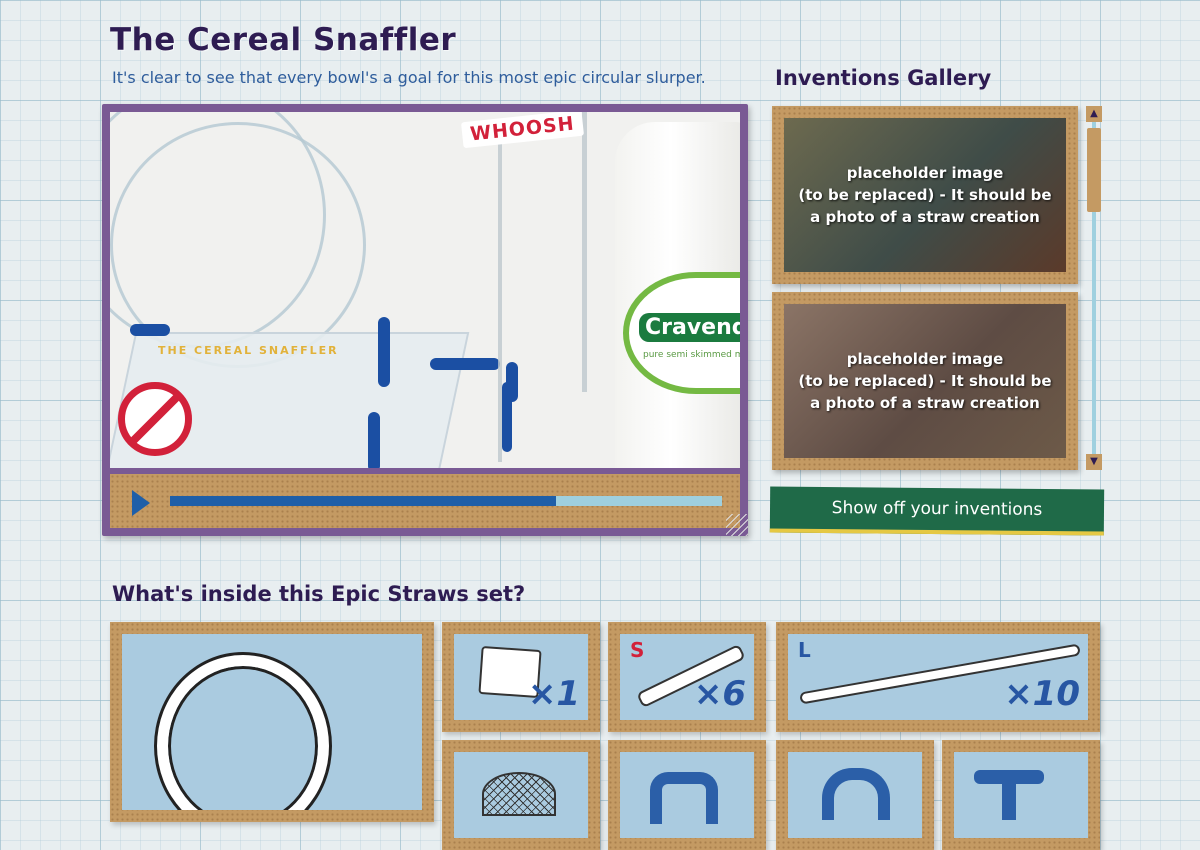  I want to click on whoosh-sticker: WHOOSH, so click(522, 130).